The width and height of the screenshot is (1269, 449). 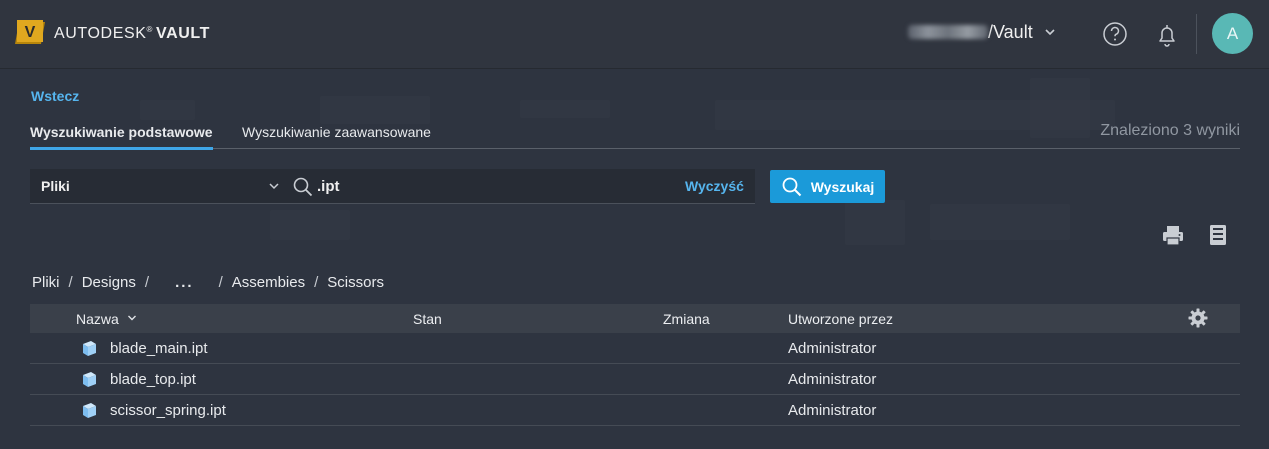 What do you see at coordinates (109, 282) in the screenshot?
I see `breadcrumb-item: Designs` at bounding box center [109, 282].